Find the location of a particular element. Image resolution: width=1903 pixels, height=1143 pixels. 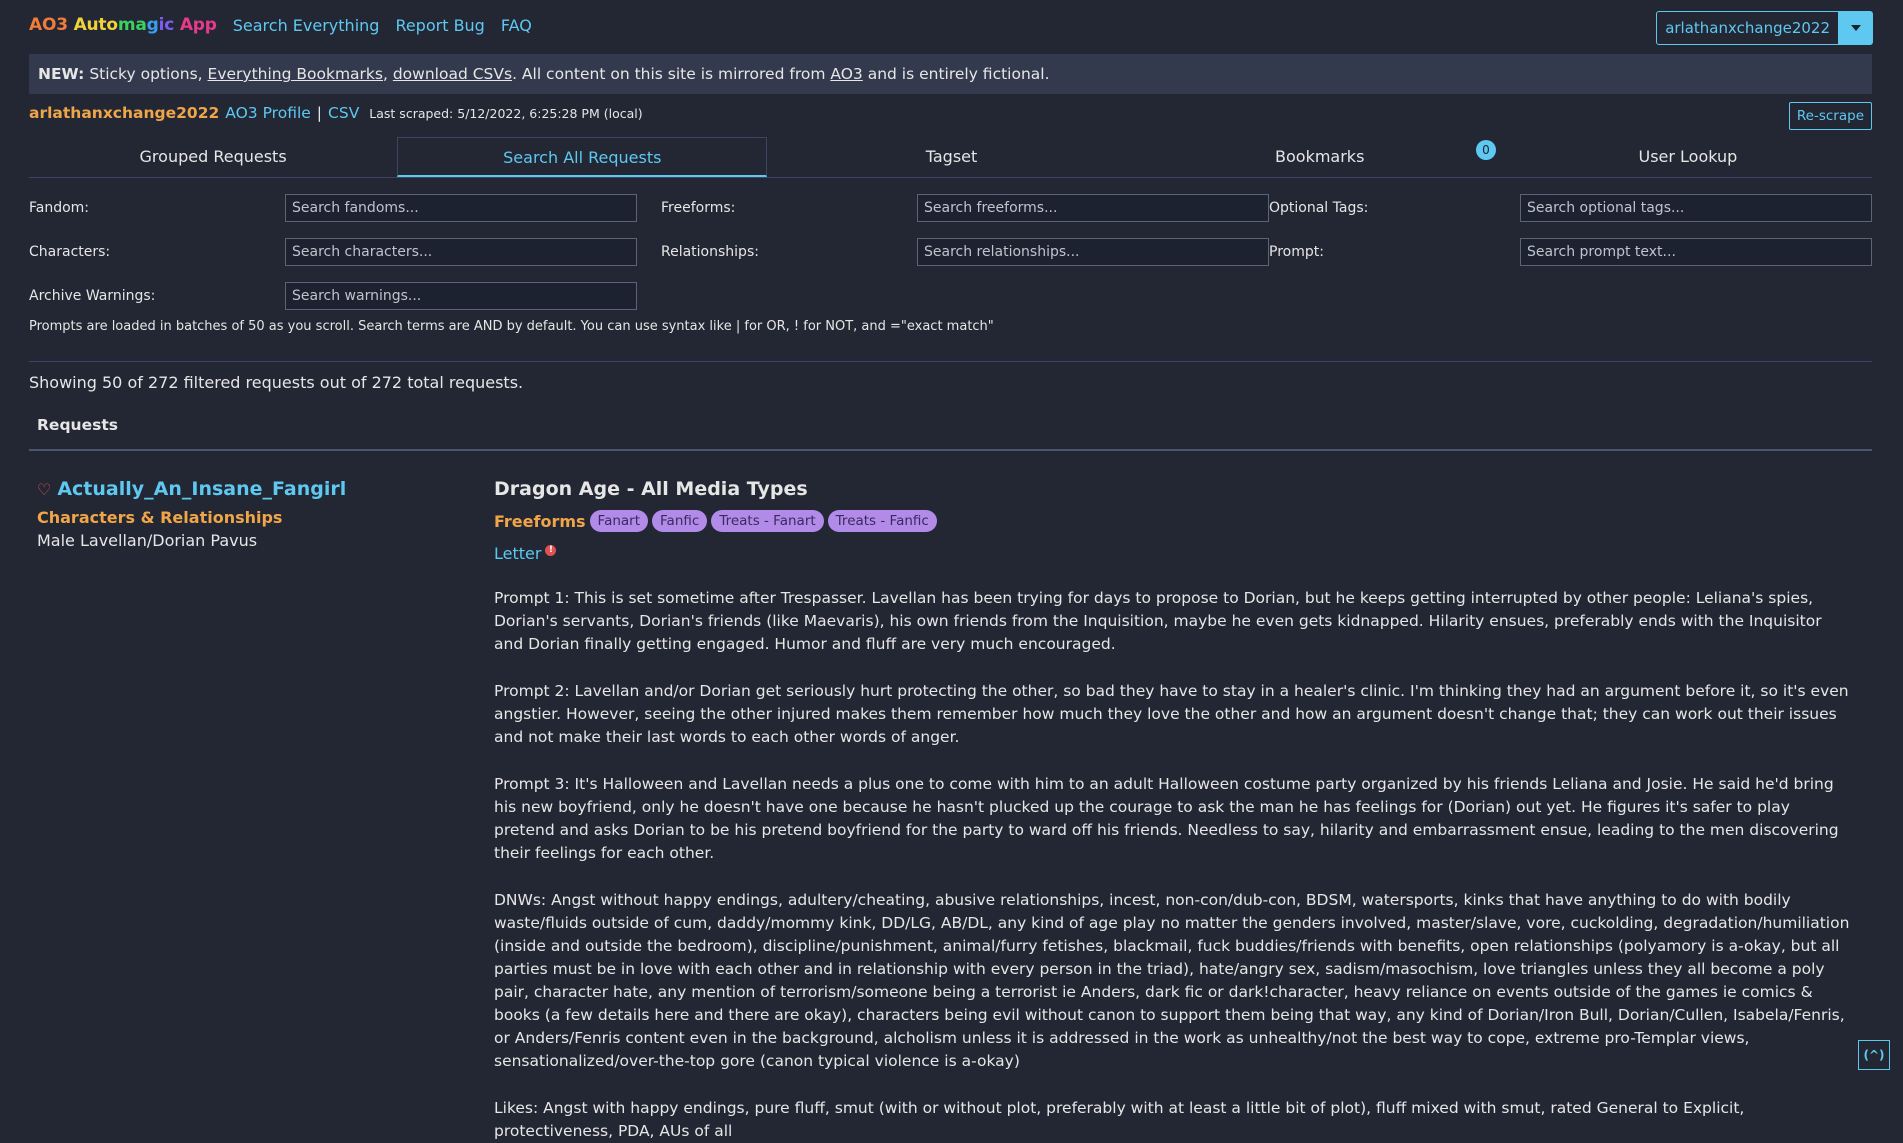

banner-new-label: NEW: is located at coordinates (61, 74).